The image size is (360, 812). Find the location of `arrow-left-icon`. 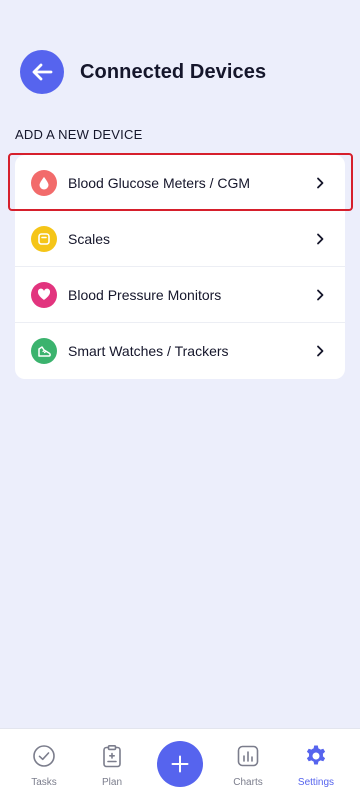

arrow-left-icon is located at coordinates (42, 72).